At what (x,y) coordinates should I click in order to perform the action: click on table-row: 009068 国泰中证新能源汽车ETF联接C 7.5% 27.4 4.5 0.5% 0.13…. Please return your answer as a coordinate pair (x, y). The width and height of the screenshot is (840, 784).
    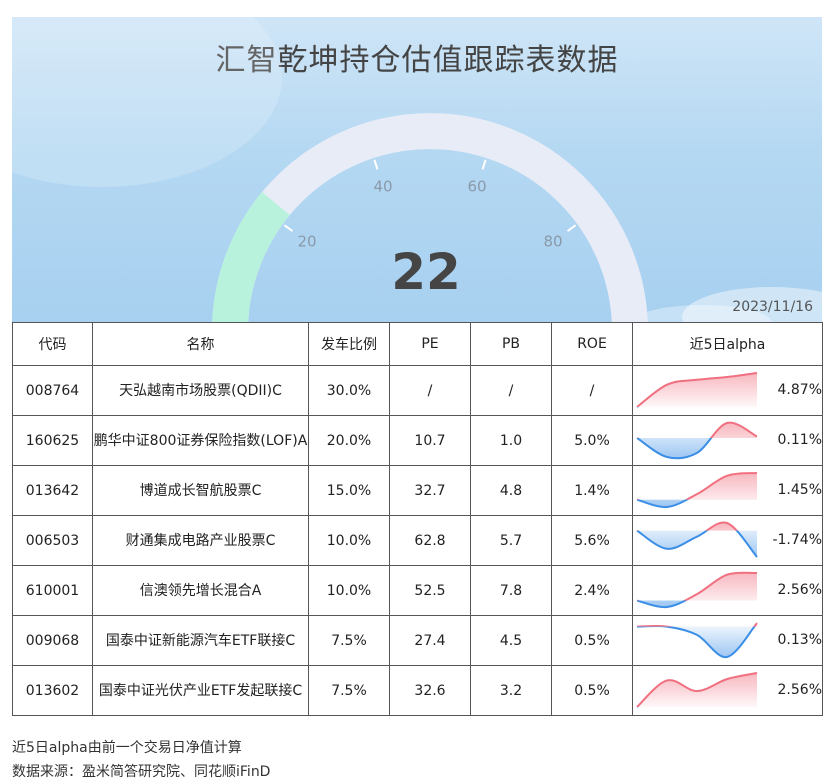
    Looking at the image, I should click on (417, 640).